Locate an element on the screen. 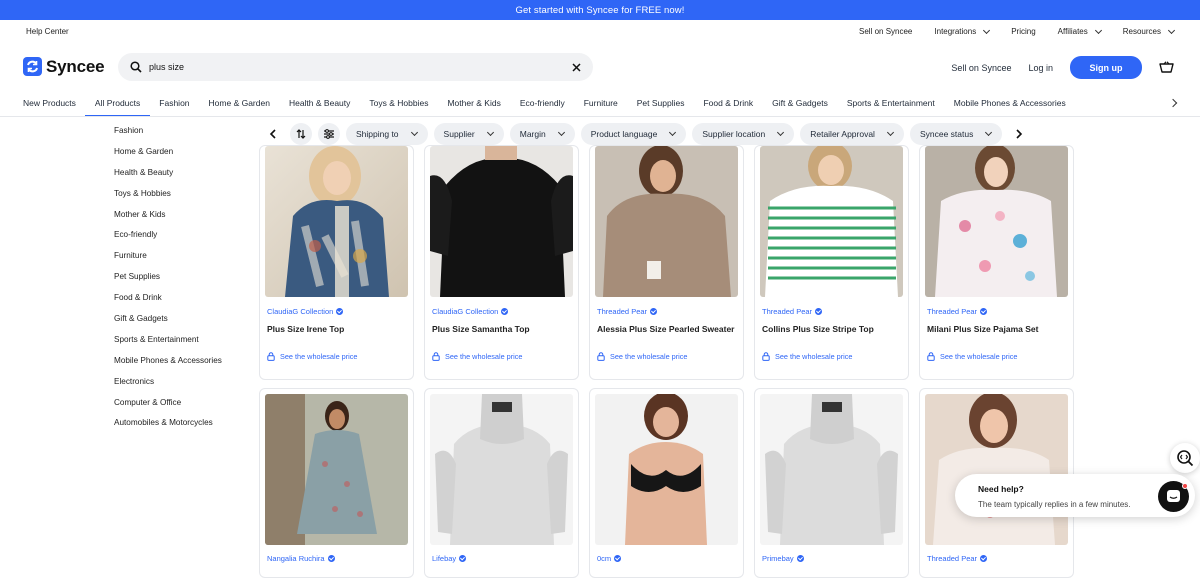 The image size is (1200, 578). nav-all-products: All Products is located at coordinates (117, 103).